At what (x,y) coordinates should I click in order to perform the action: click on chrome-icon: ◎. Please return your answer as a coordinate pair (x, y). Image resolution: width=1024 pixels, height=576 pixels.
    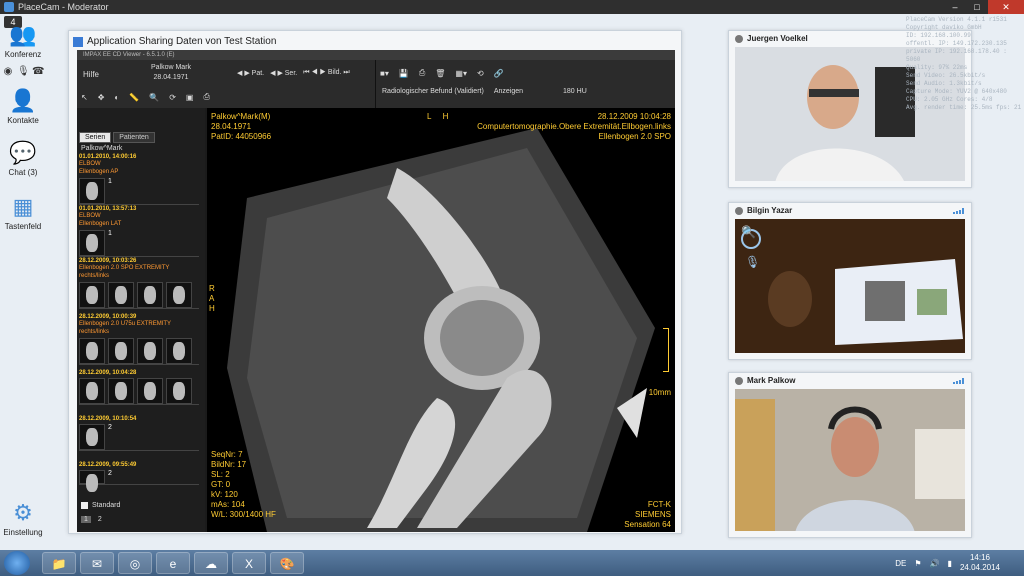
    Looking at the image, I should click on (135, 563).